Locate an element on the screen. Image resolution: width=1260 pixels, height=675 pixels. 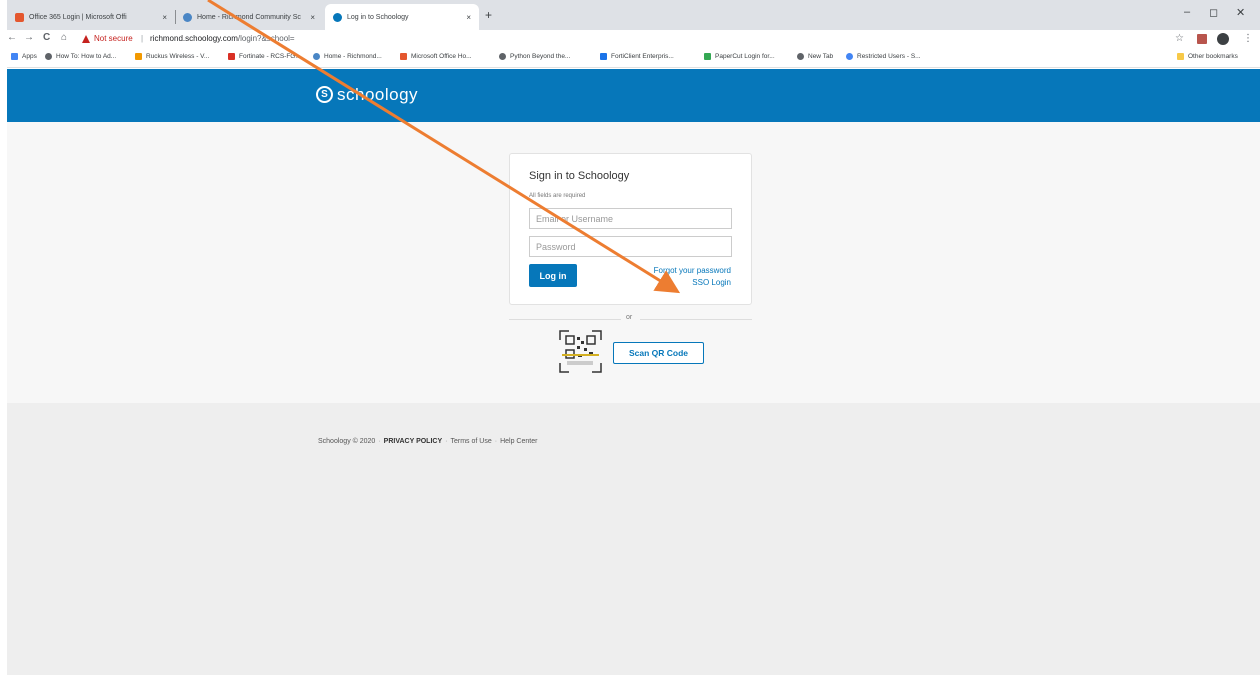
url-host: richmond.schoology.com is located at coordinates (194, 38).